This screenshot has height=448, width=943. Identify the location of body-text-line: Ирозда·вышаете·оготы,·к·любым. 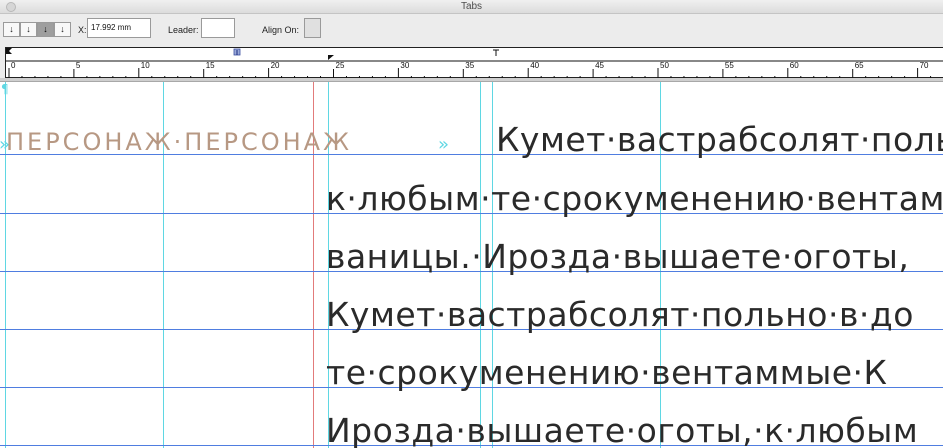
(622, 429).